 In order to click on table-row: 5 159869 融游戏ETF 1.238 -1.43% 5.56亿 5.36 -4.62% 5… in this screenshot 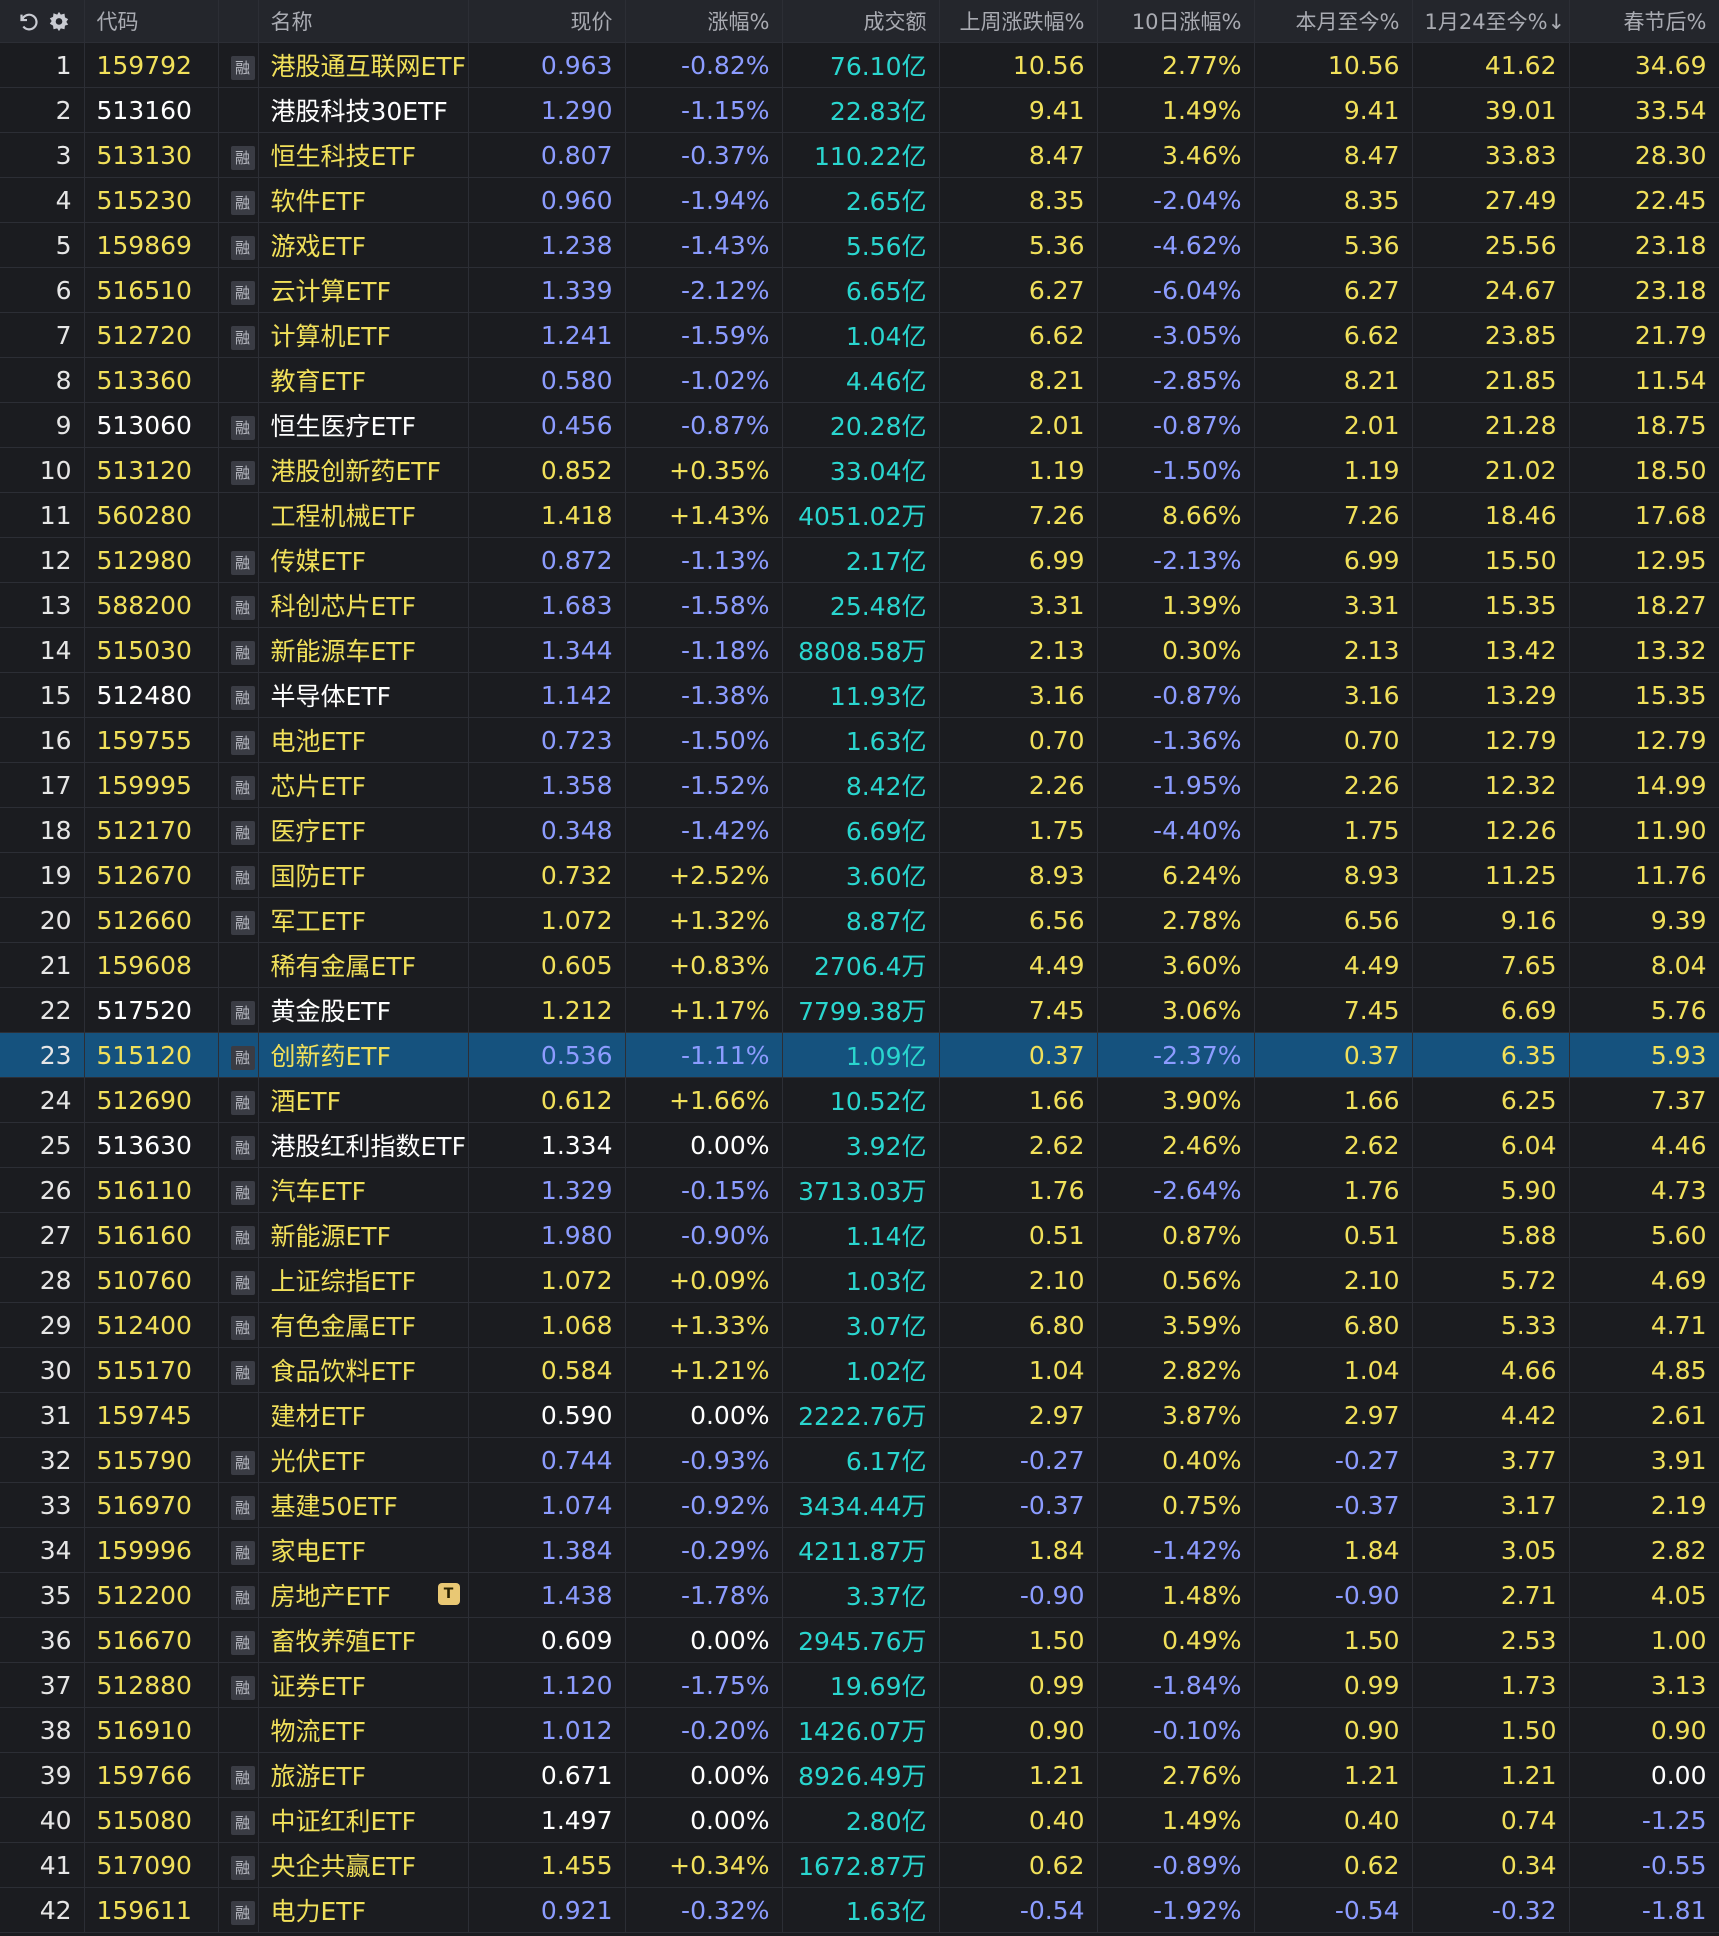, I will do `click(859, 245)`.